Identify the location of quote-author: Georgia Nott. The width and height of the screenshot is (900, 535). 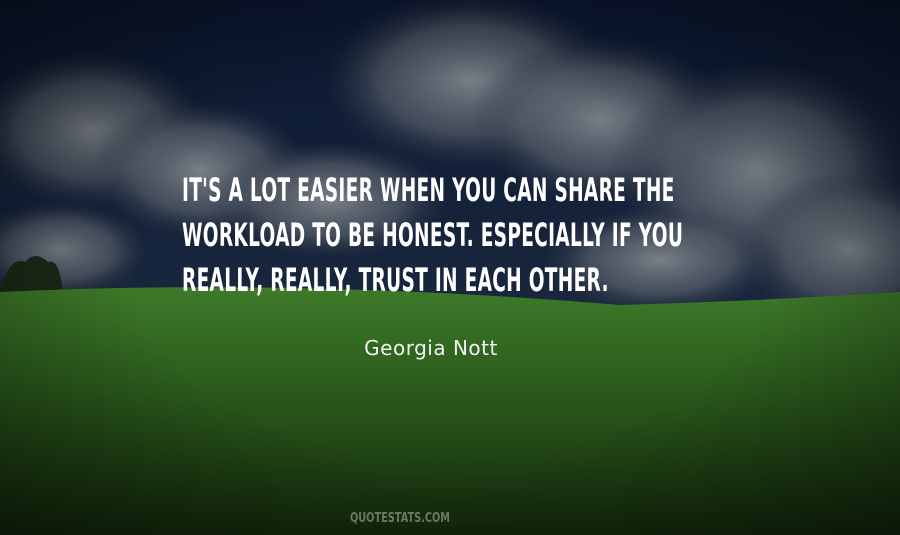
(431, 348).